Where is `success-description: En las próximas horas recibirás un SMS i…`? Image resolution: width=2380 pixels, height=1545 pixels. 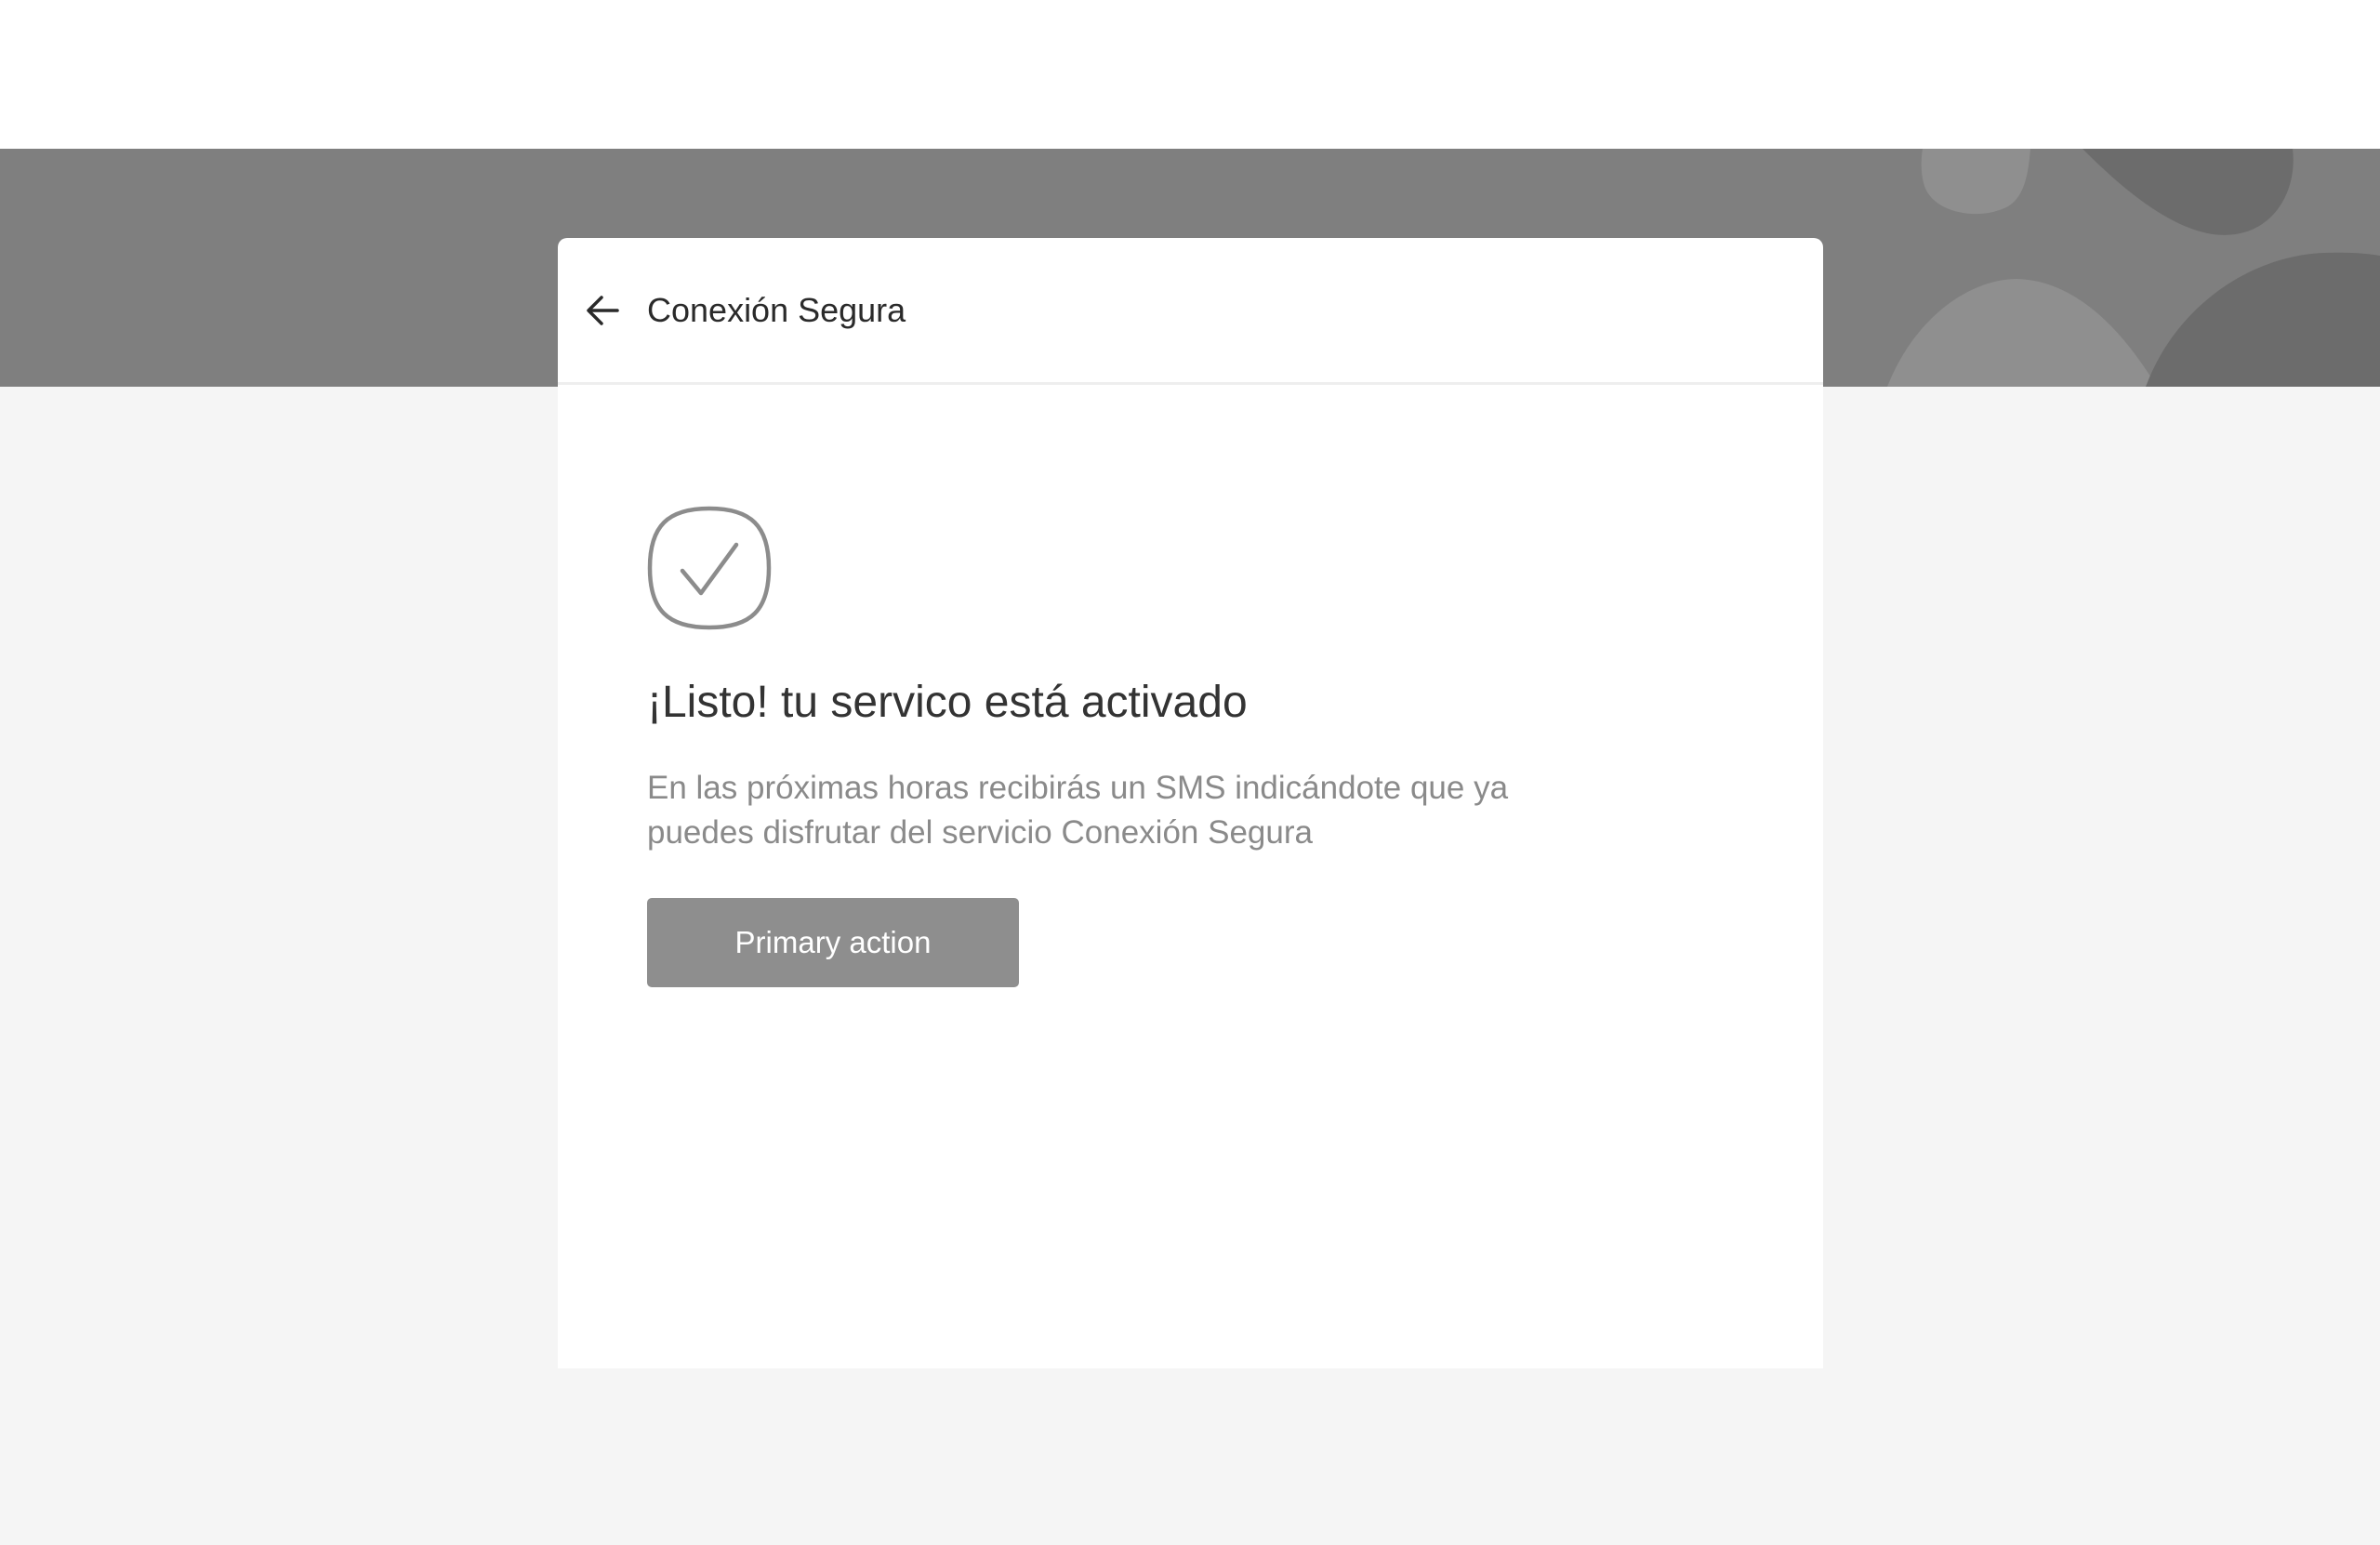 success-description: En las próximas horas recibirás un SMS i… is located at coordinates (1078, 810).